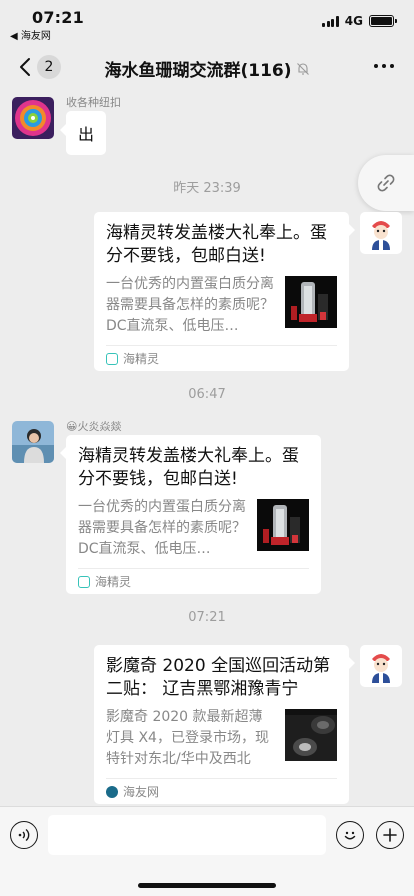  I want to click on back-to-app-link: ◀ 海友网, so click(30, 34).